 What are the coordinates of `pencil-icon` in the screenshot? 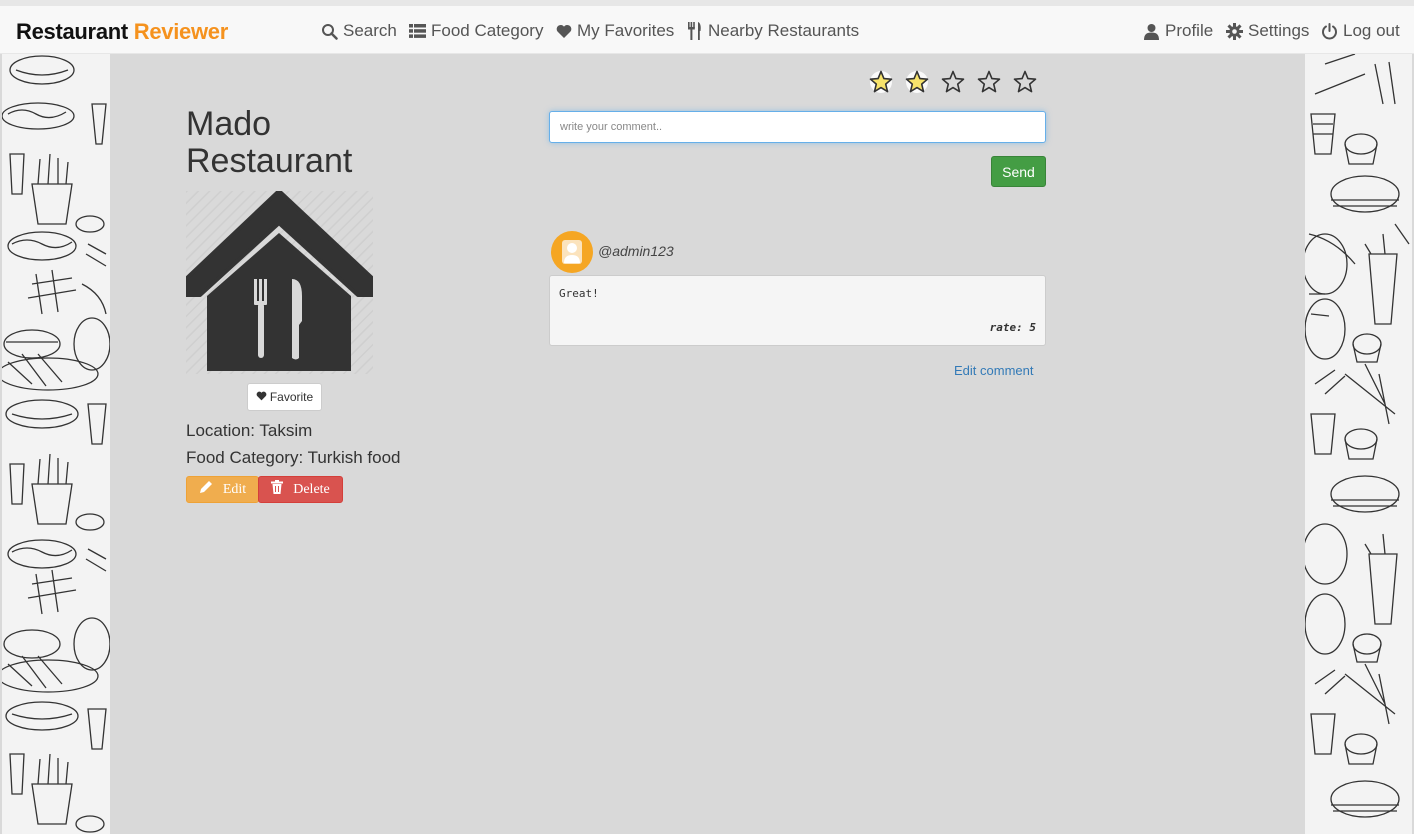 It's located at (206, 489).